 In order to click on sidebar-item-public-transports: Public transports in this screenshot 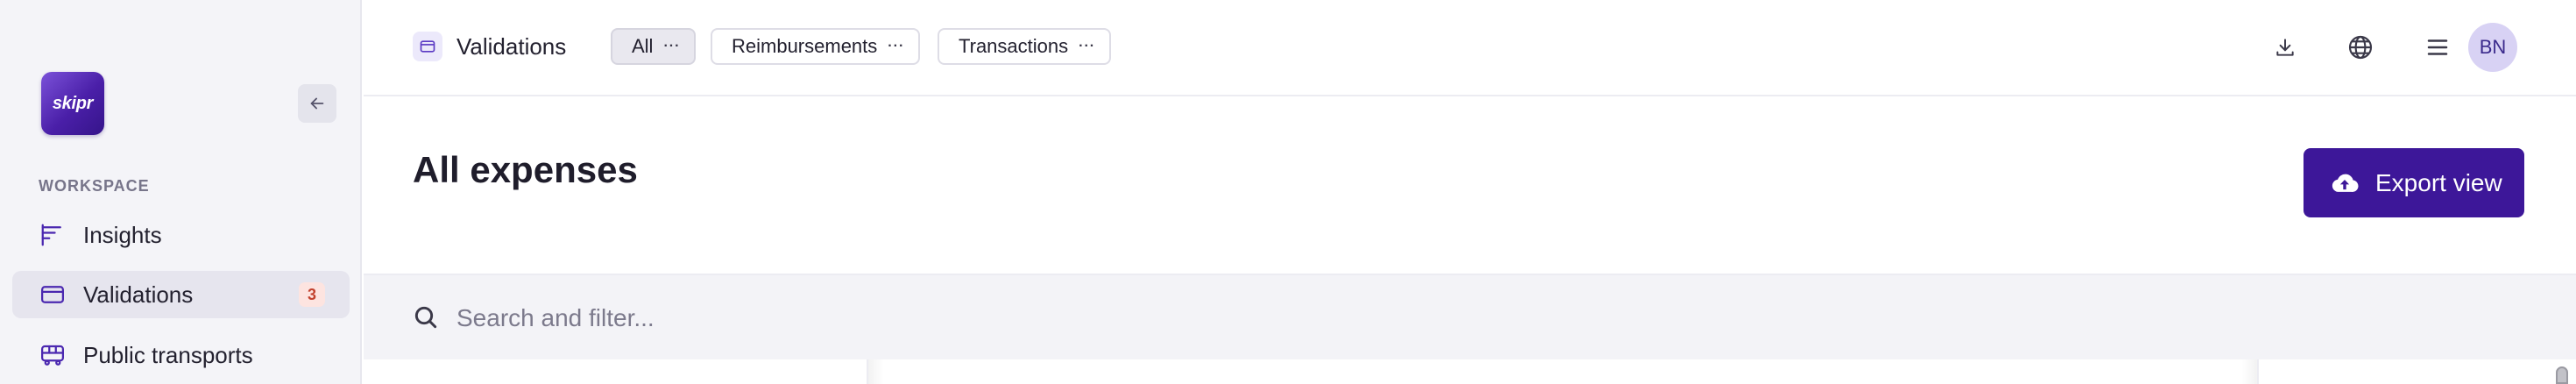, I will do `click(181, 355)`.